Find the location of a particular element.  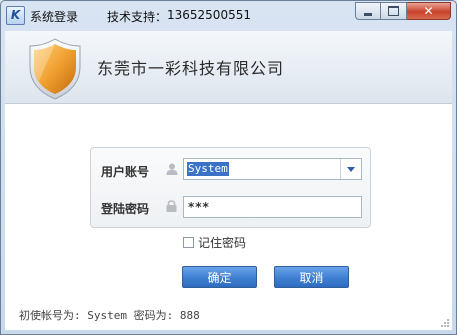

chevron-down-icon is located at coordinates (351, 169).